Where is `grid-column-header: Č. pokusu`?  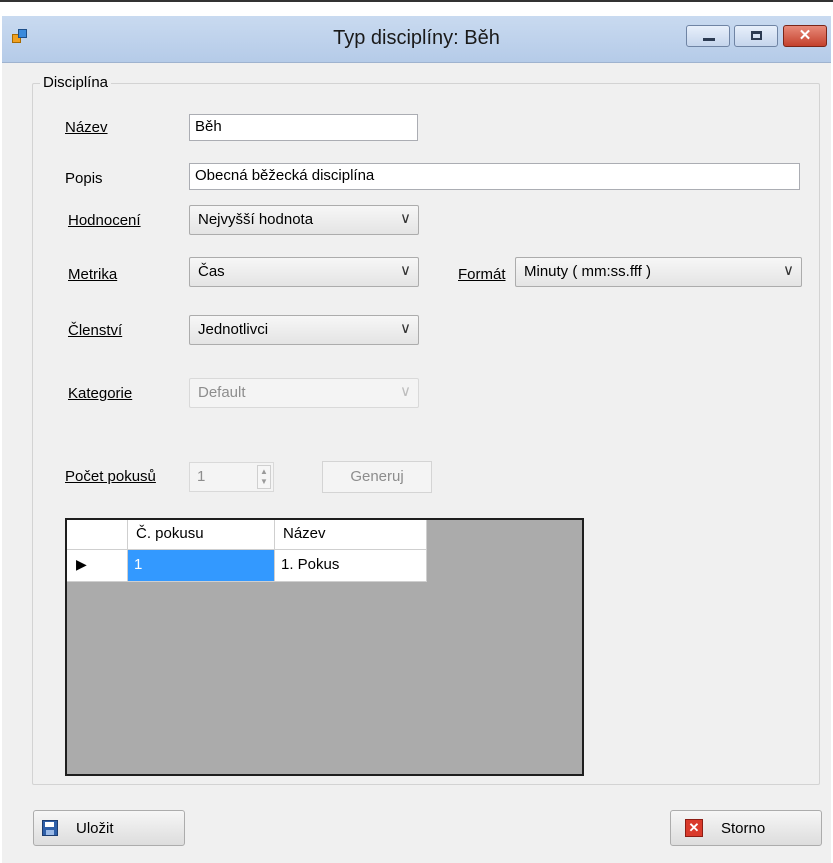 grid-column-header: Č. pokusu is located at coordinates (201, 535).